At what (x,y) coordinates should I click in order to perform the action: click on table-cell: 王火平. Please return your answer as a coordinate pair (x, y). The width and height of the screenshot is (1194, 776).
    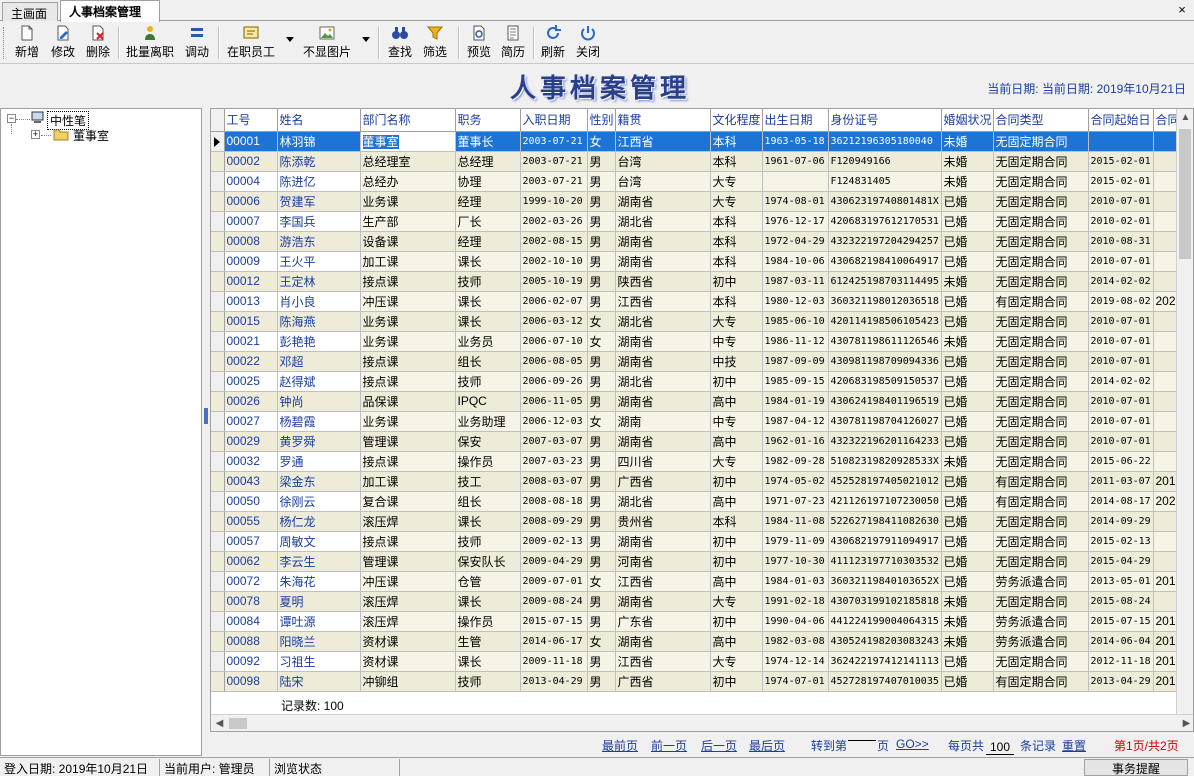
    Looking at the image, I should click on (319, 261).